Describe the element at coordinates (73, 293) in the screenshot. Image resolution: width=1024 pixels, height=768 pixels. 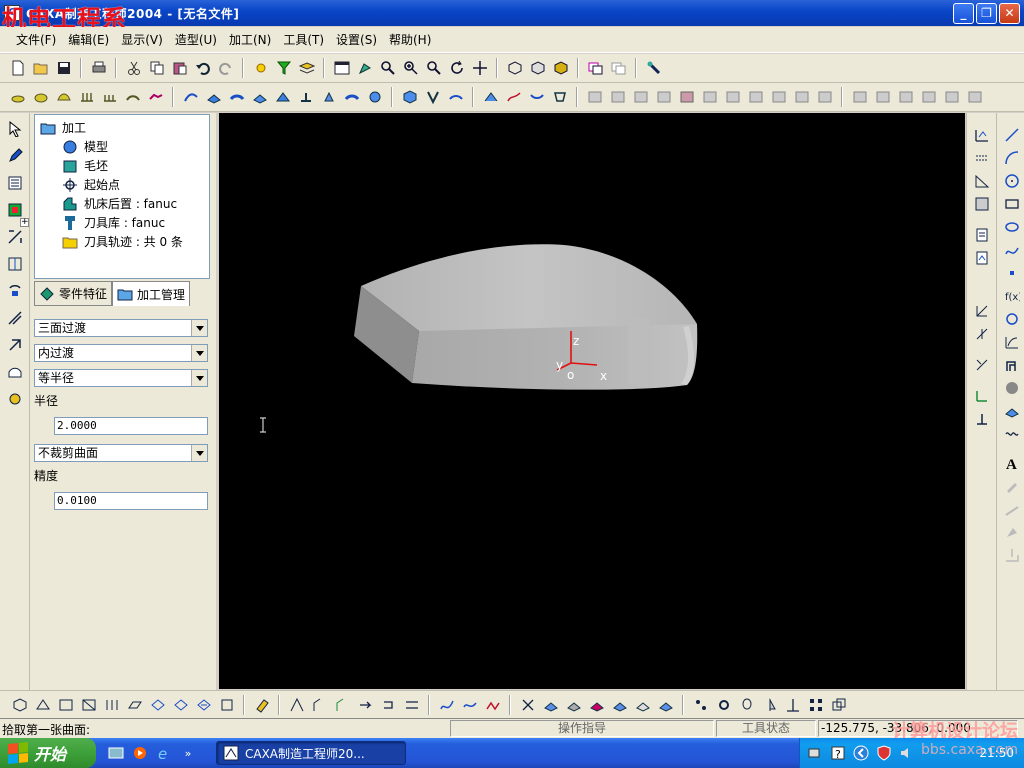
I see `tab-part-features: 零件特征` at that location.